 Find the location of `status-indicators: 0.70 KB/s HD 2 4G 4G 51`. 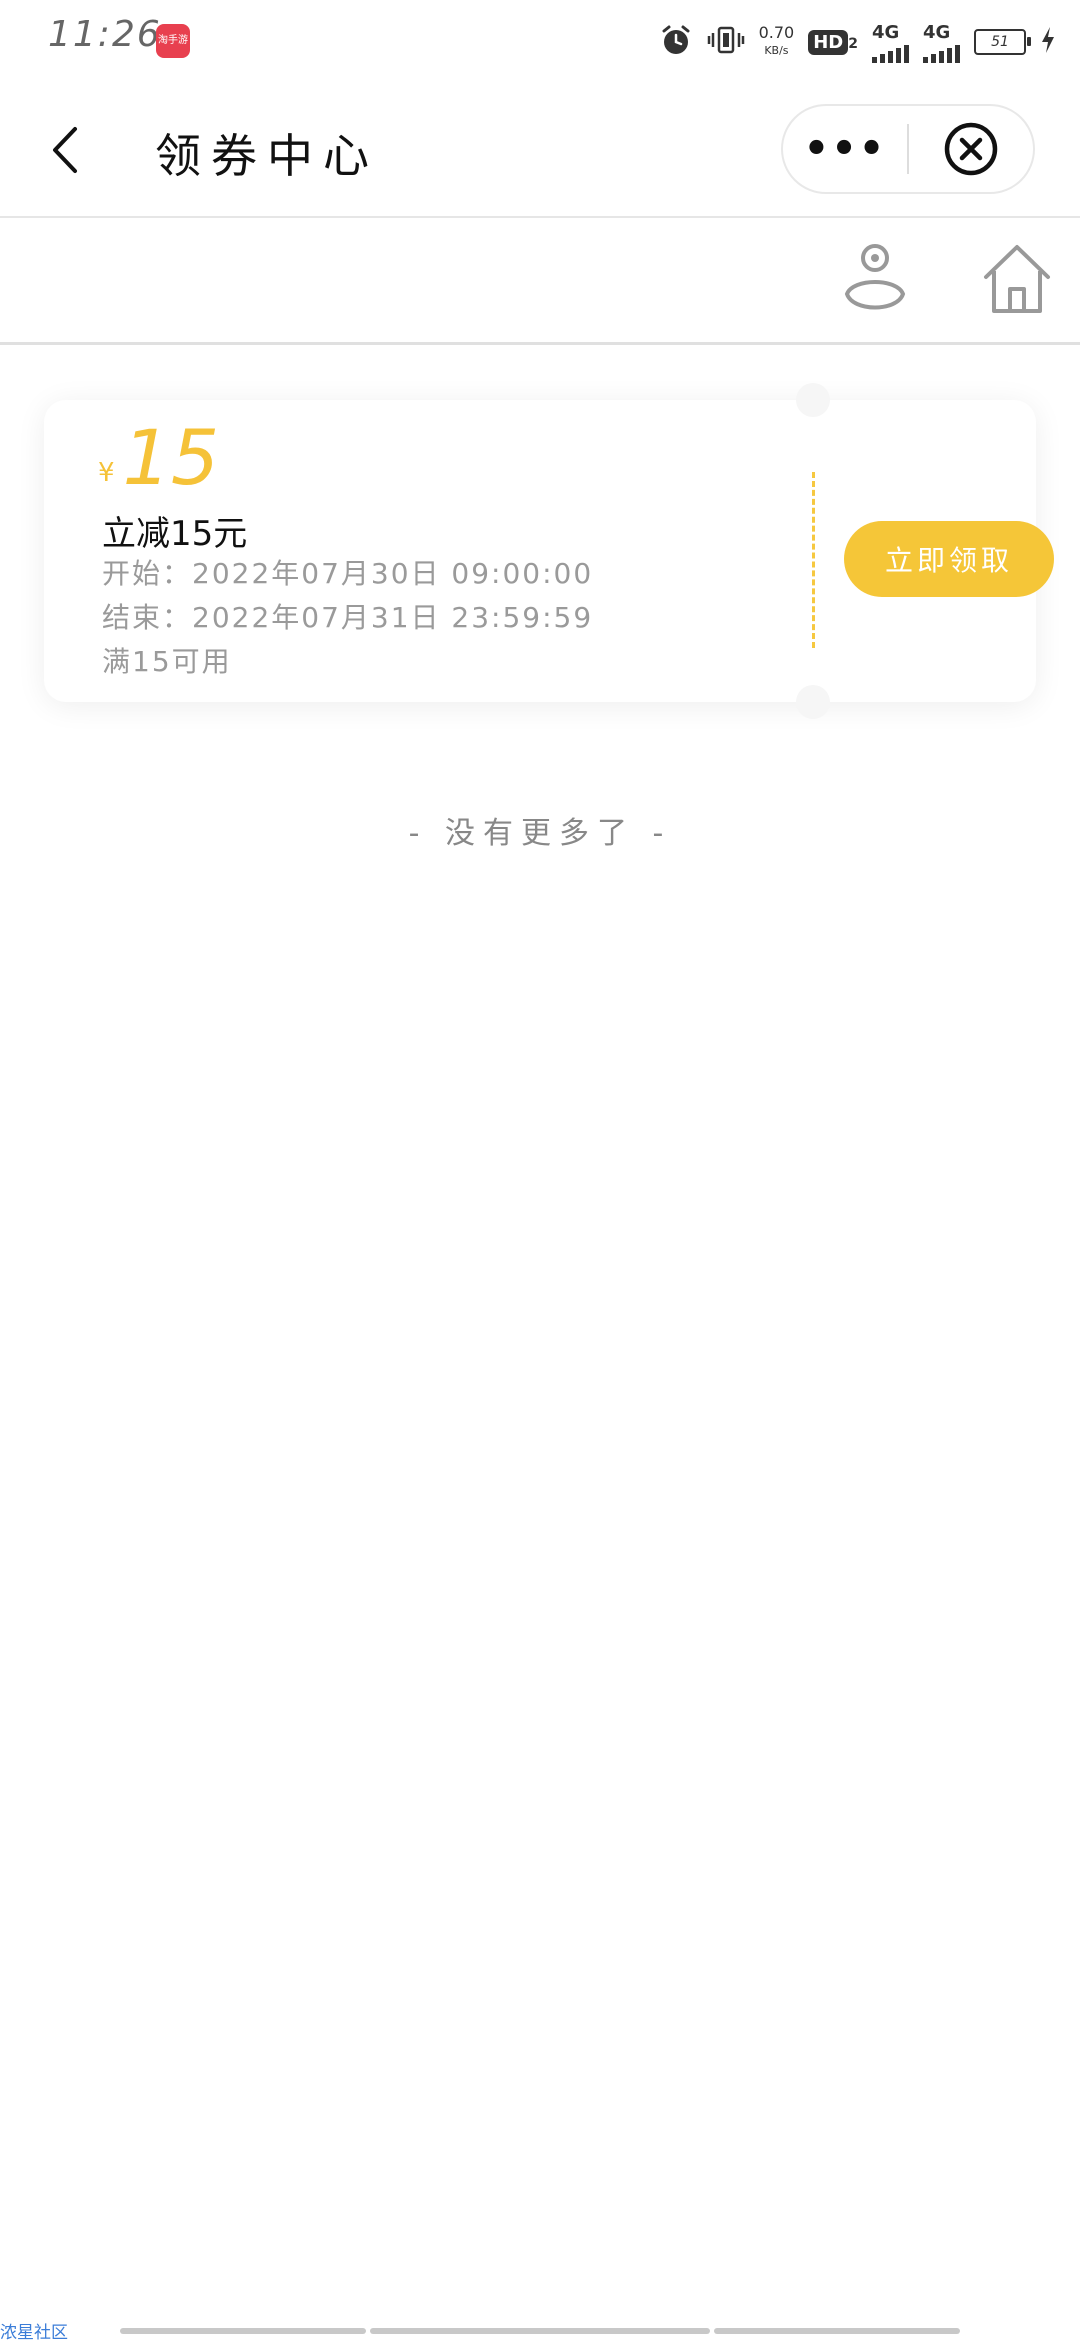

status-indicators: 0.70 KB/s HD 2 4G 4G 51 is located at coordinates (857, 42).